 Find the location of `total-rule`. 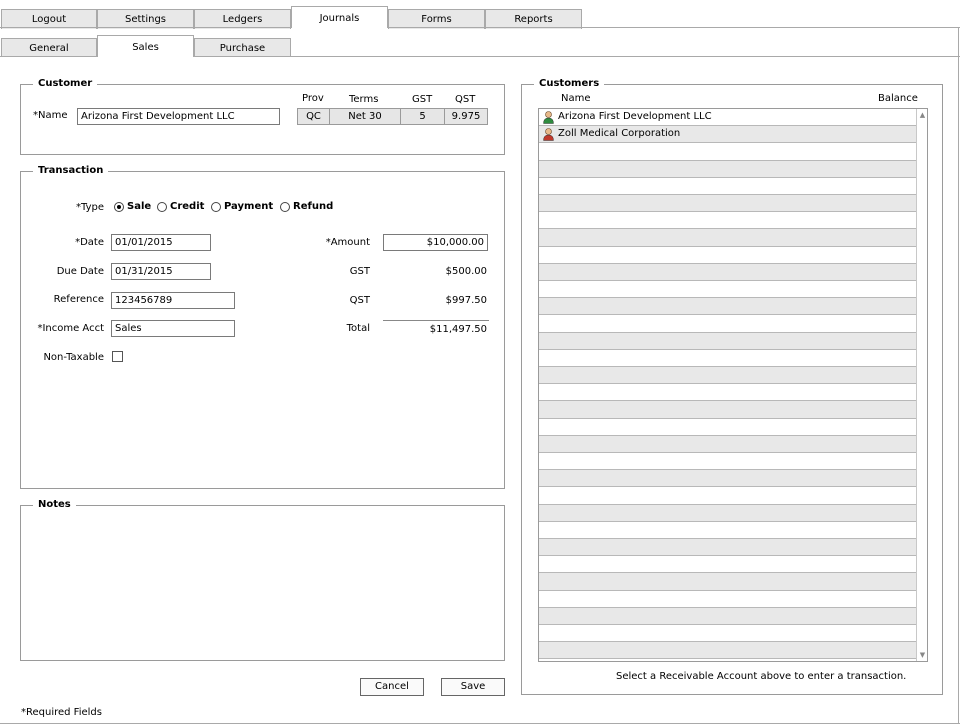

total-rule is located at coordinates (436, 320).